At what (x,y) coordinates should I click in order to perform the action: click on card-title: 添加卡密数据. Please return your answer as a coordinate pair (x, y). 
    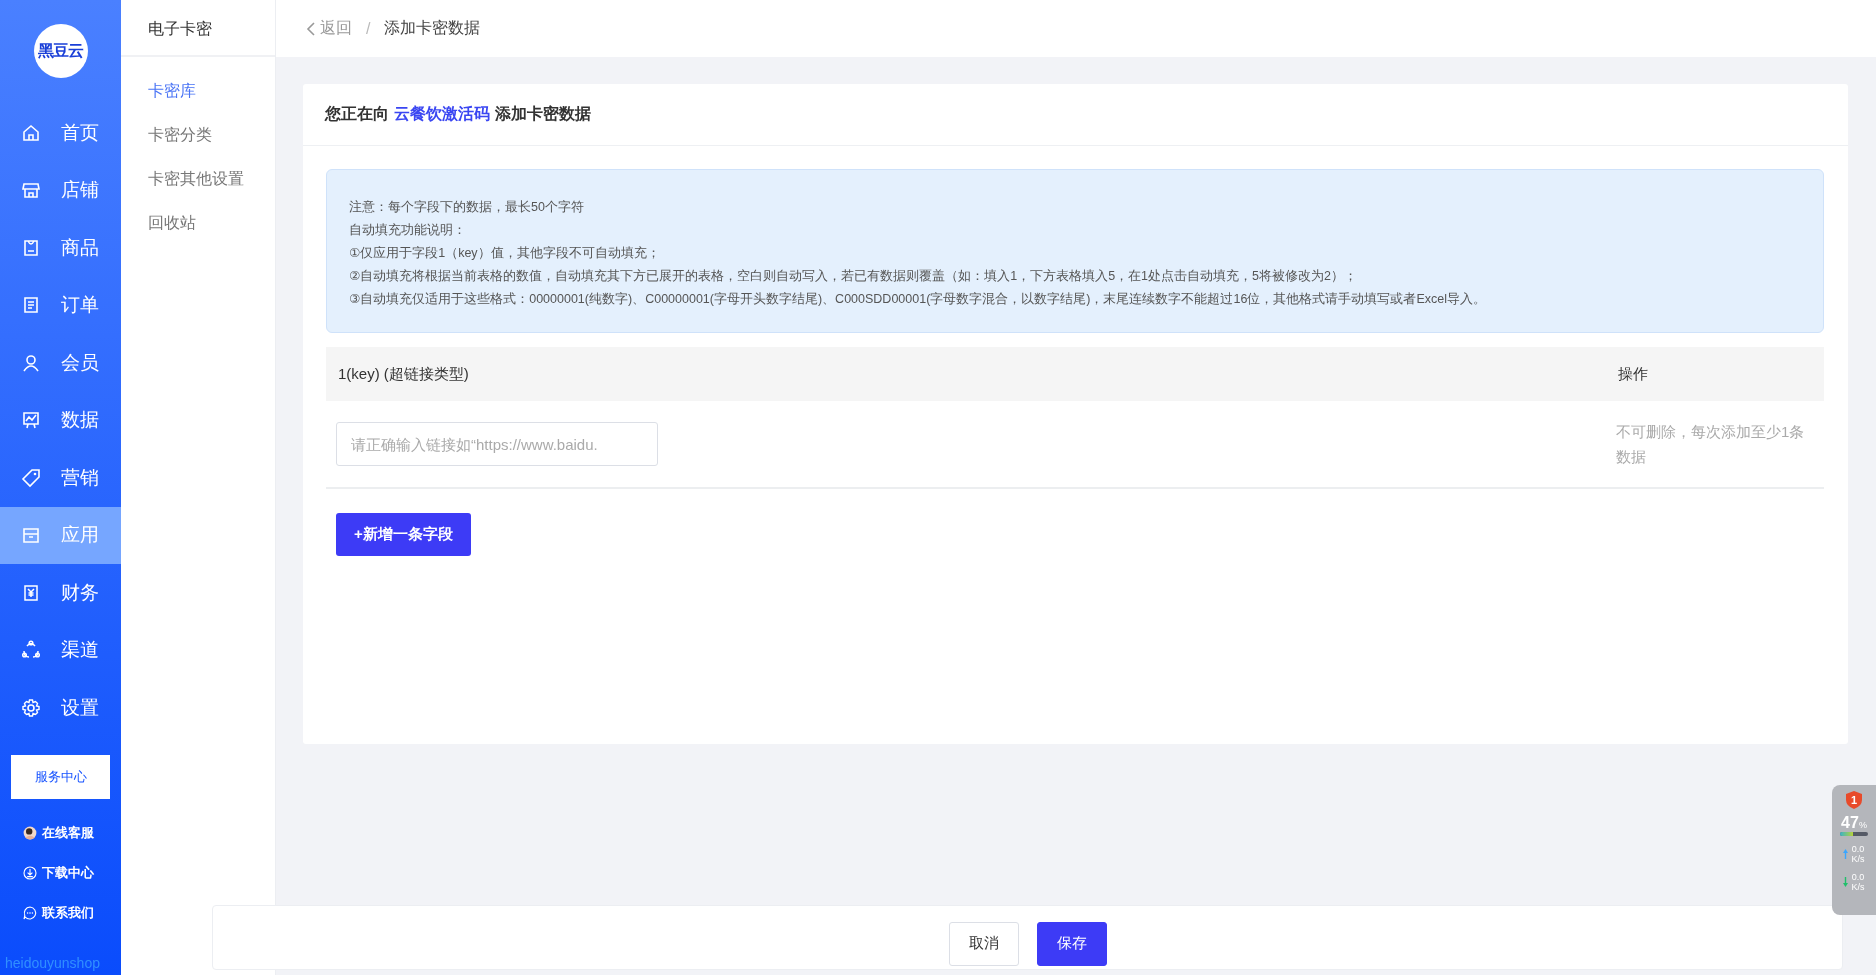
    Looking at the image, I should click on (543, 114).